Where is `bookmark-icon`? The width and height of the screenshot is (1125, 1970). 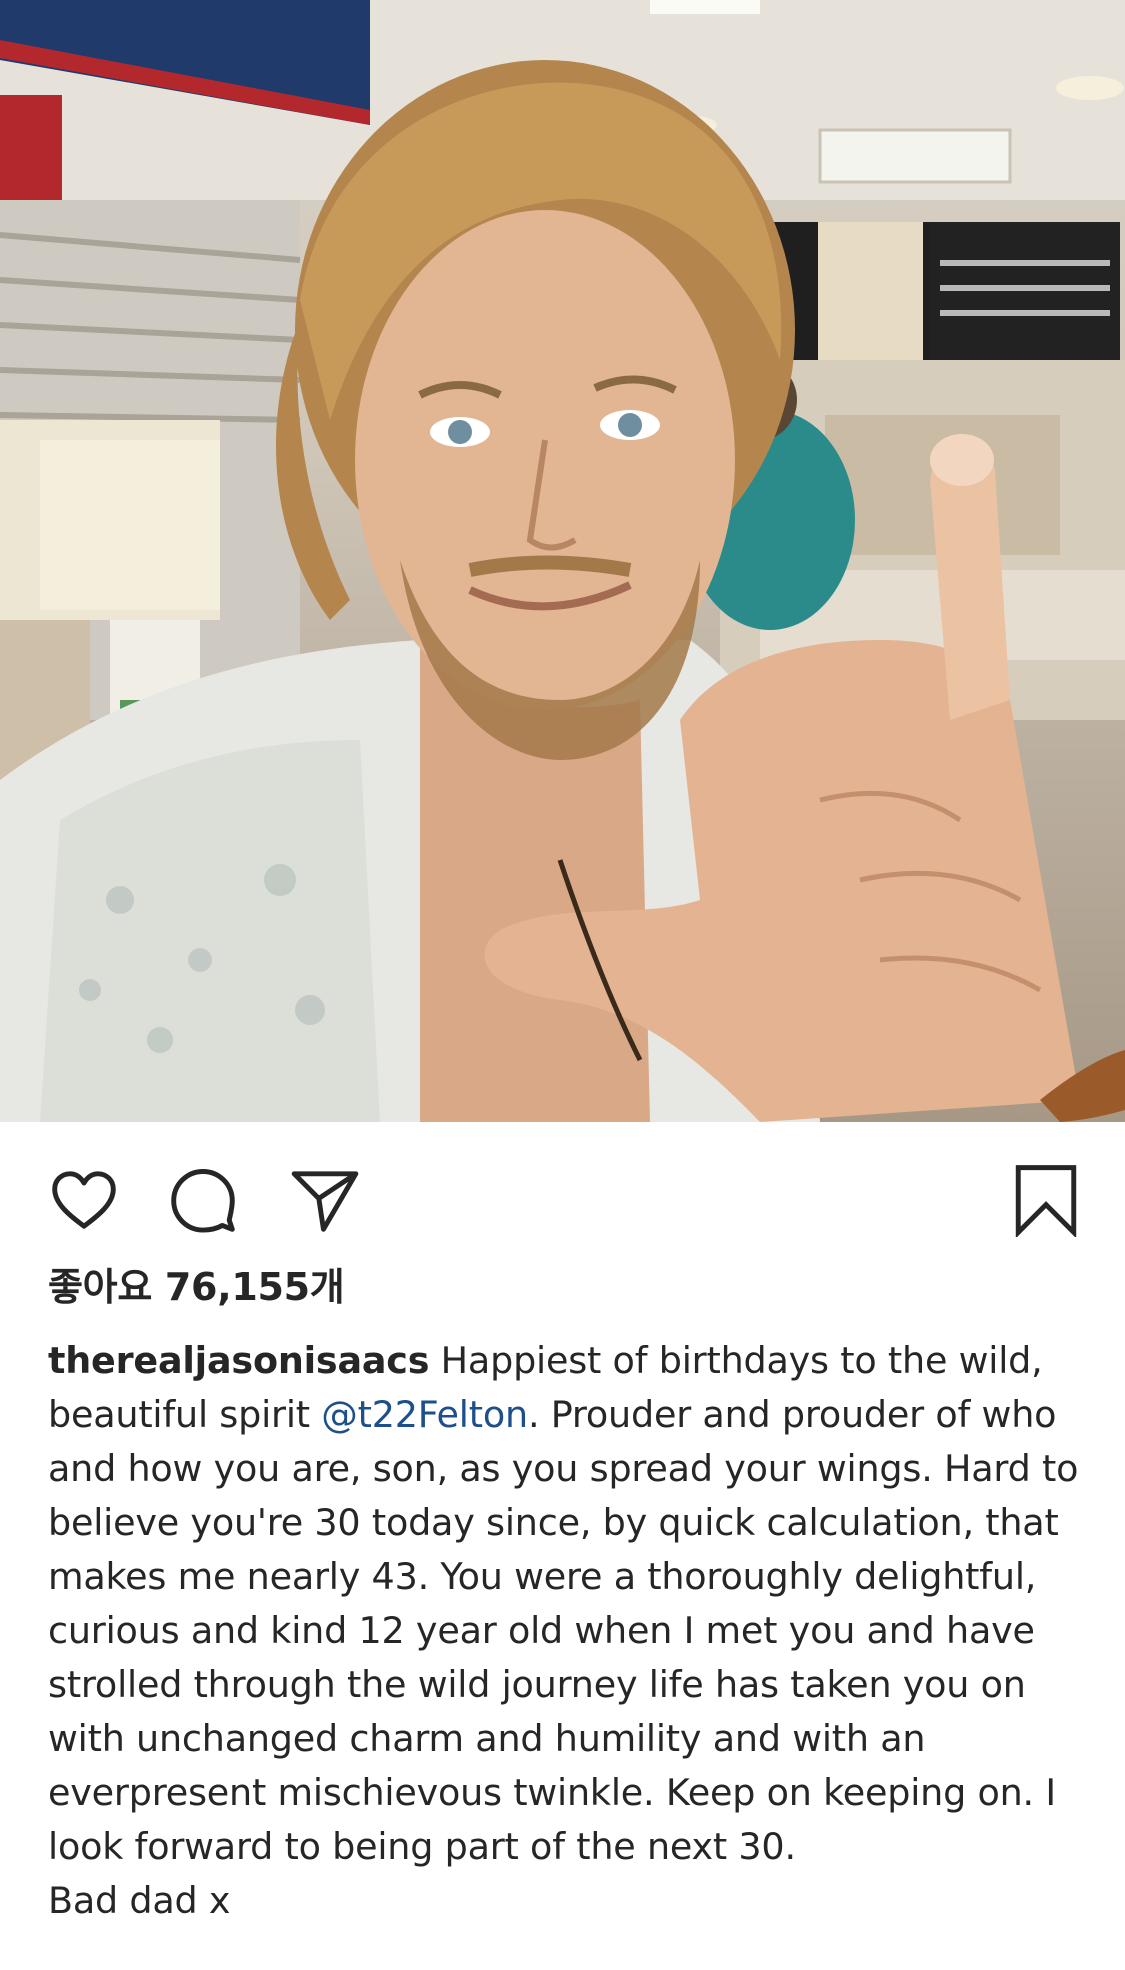
bookmark-icon is located at coordinates (1046, 1201).